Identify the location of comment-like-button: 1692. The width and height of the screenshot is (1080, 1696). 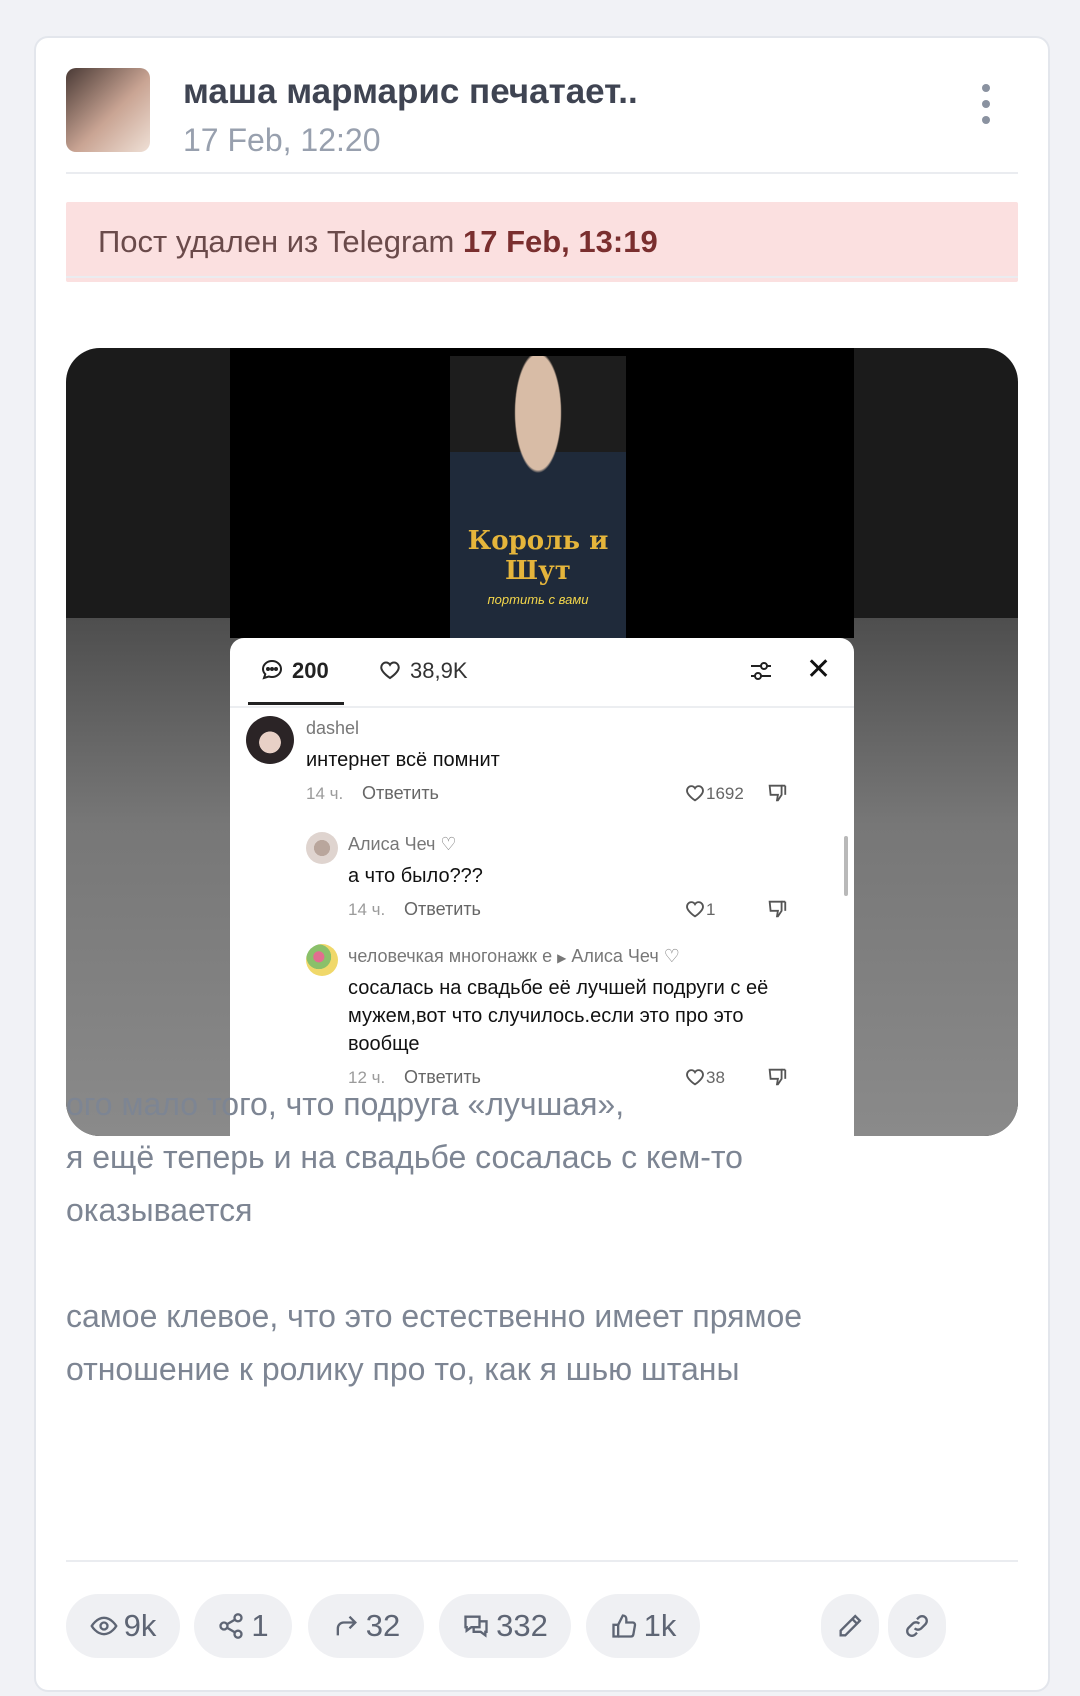
(714, 793).